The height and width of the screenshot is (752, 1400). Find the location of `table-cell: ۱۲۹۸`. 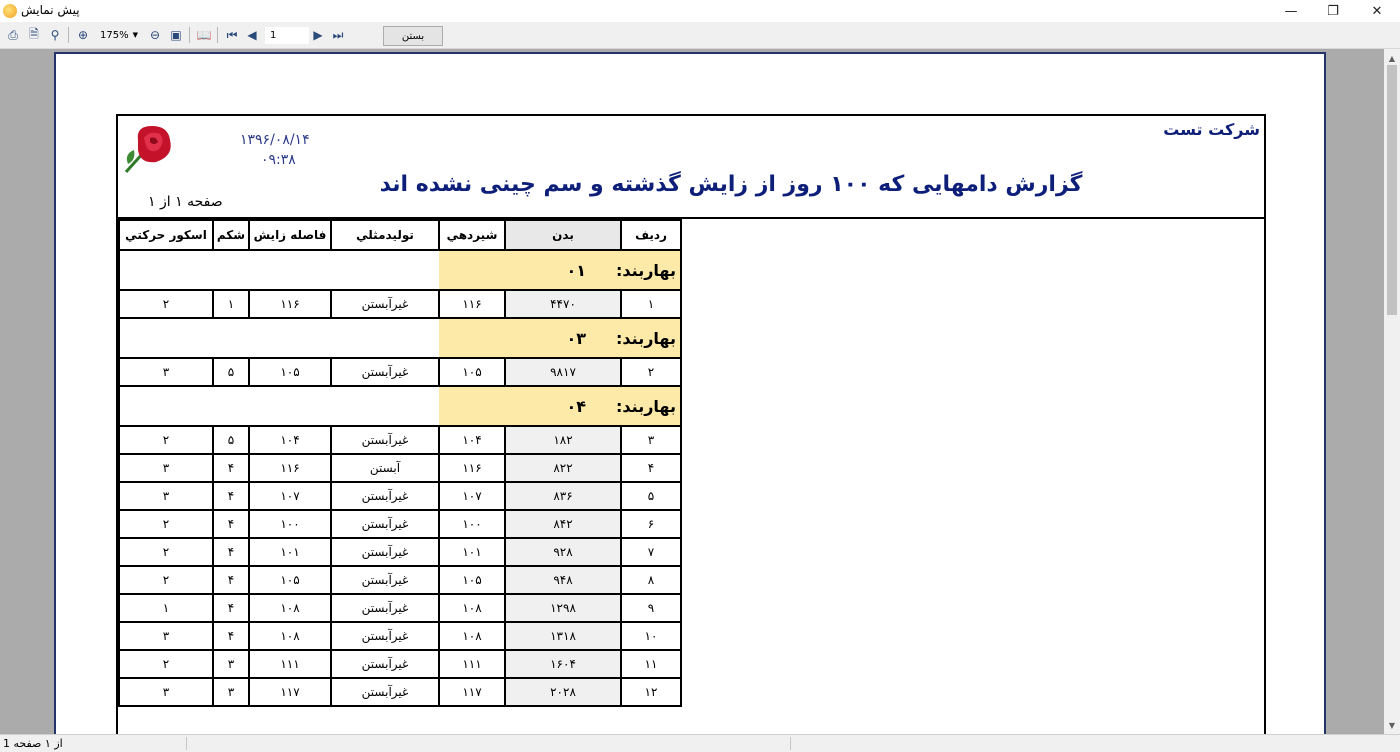

table-cell: ۱۲۹۸ is located at coordinates (563, 608).